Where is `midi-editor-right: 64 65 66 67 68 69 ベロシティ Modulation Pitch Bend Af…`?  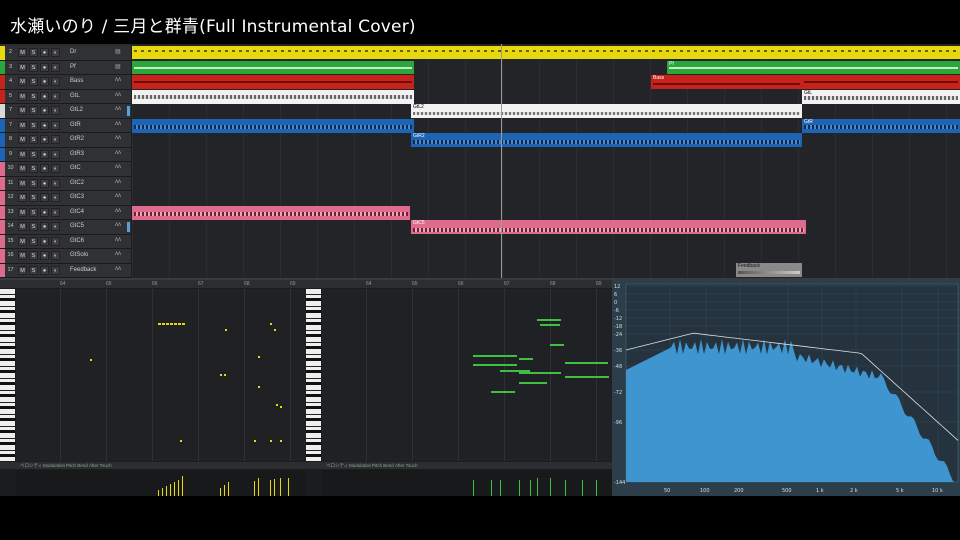
midi-editor-right: 64 65 66 67 68 69 ベロシティ Modulation Pitch Bend Af… is located at coordinates (459, 387).